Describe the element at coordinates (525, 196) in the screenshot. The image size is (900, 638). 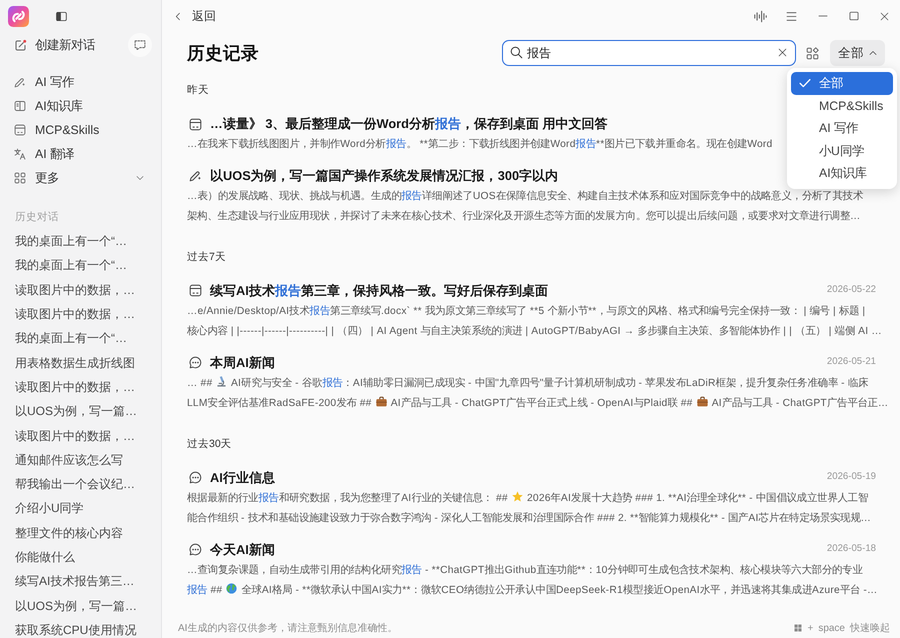
I see `snippet-text: …表）的发展战略、现状、挑战与机遇。生成的报告详细阐述了UOS在保障信息安全、构建自主技术体系和应对国际竞争中的战略意义，分析了其技术` at that location.